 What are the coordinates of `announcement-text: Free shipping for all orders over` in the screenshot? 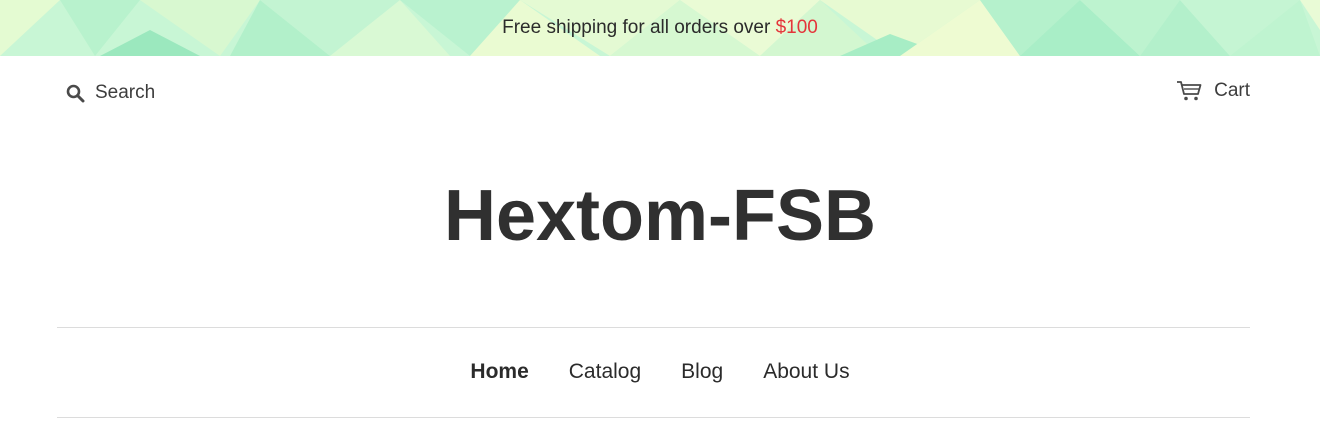 It's located at (639, 27).